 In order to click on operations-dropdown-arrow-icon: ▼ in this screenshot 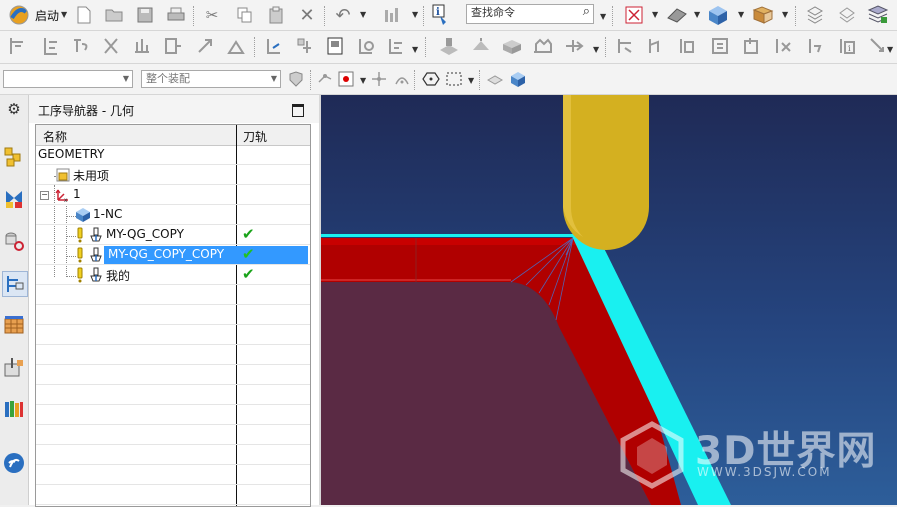, I will do `click(415, 49)`.